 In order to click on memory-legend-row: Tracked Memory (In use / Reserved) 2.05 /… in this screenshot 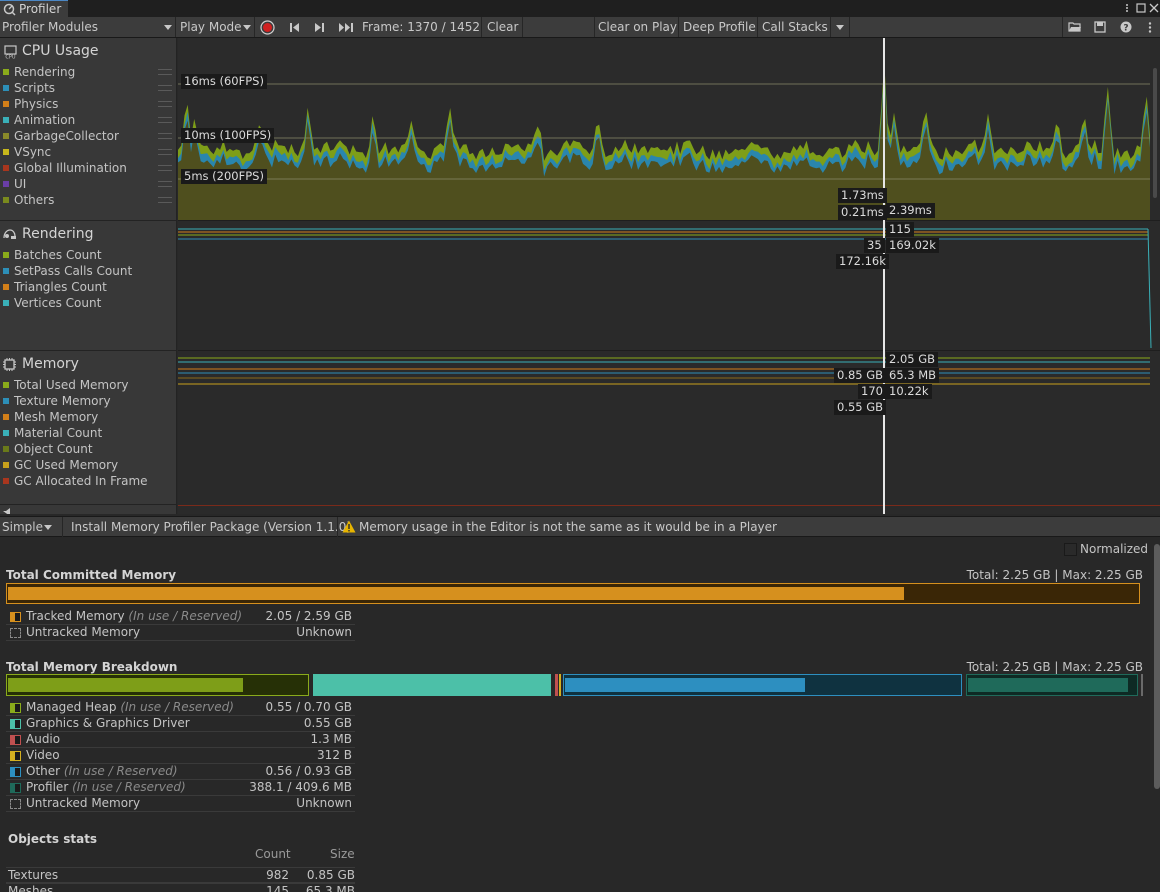, I will do `click(180, 617)`.